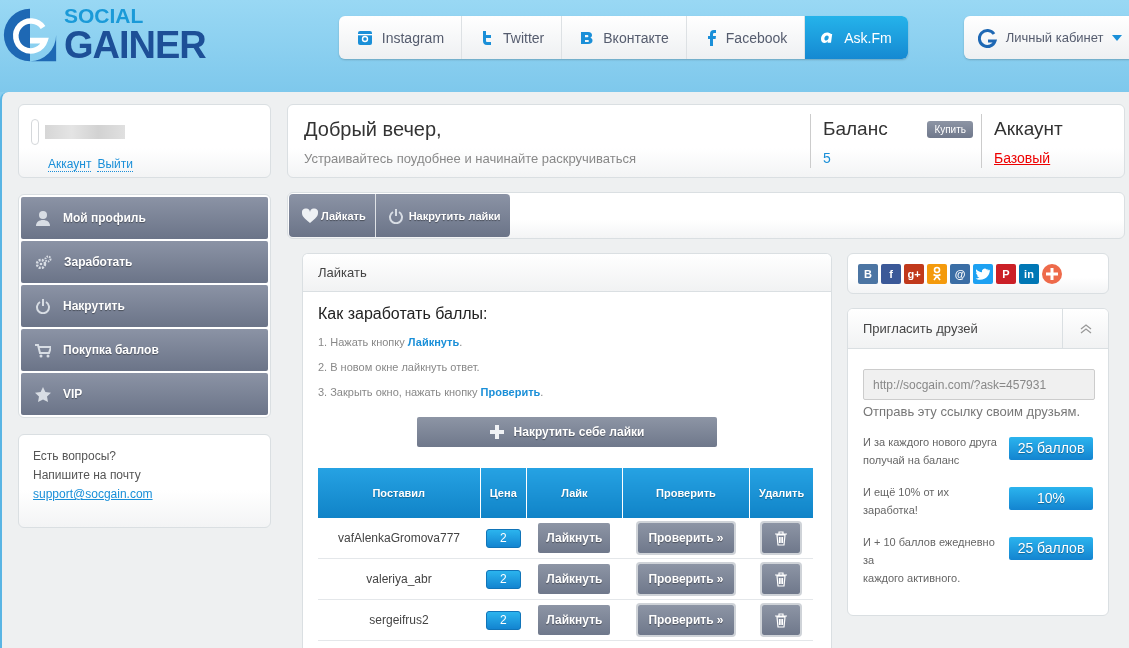  I want to click on column-header: Цена, so click(503, 493).